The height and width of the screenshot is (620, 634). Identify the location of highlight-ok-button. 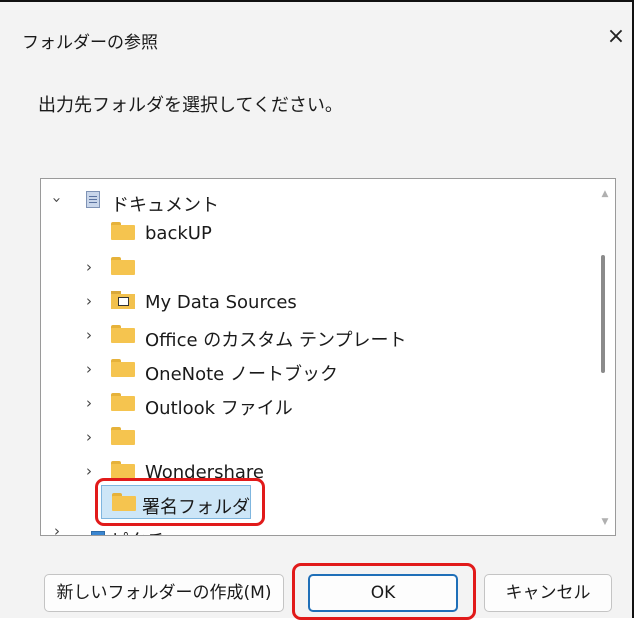
(384, 591).